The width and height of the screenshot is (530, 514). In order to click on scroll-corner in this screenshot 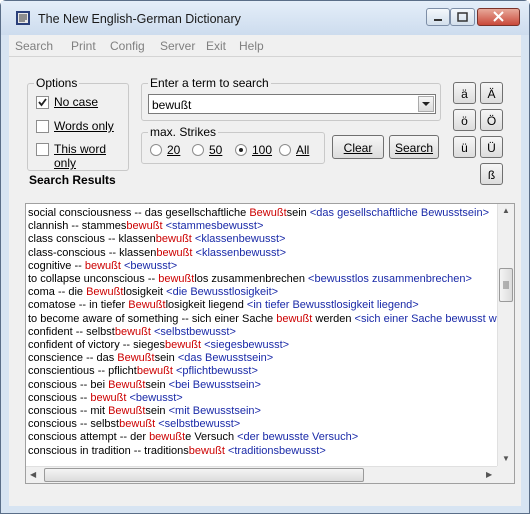, I will do `click(505, 474)`.